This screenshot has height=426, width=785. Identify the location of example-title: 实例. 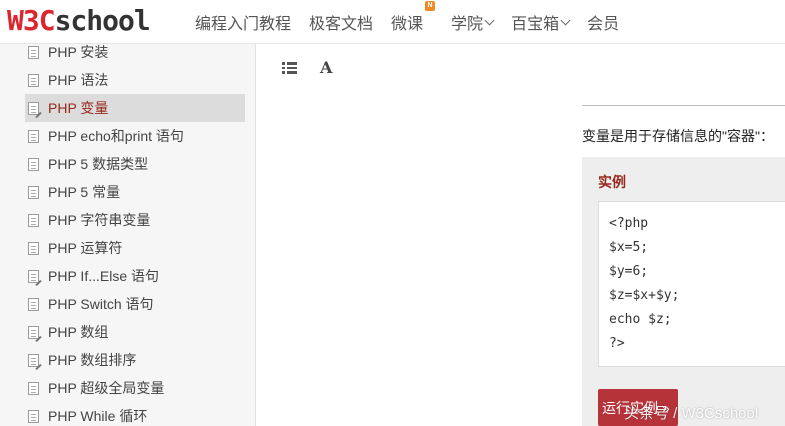
(612, 182).